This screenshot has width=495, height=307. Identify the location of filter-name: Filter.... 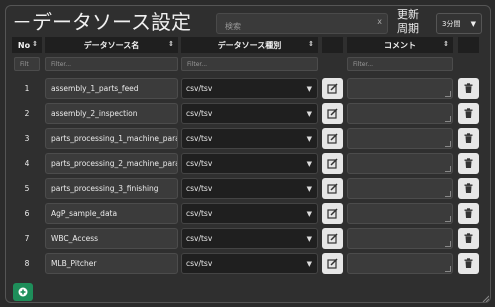
(111, 64).